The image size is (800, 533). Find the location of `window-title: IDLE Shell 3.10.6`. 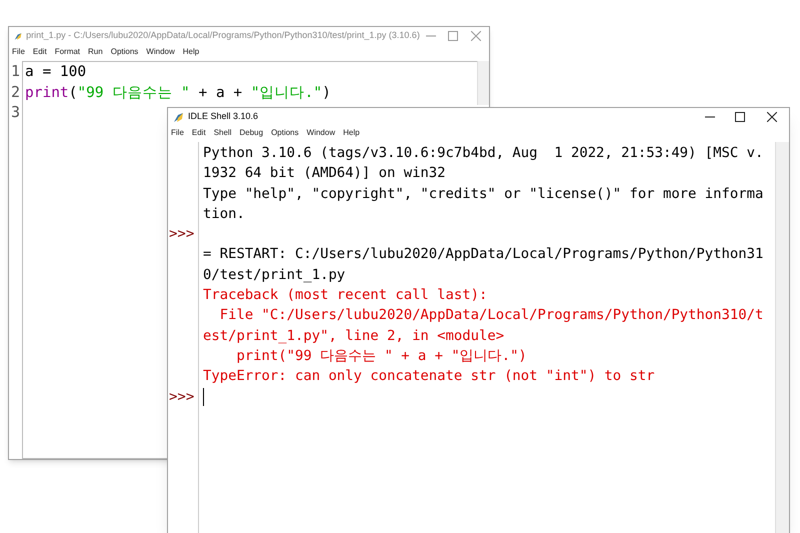

window-title: IDLE Shell 3.10.6 is located at coordinates (223, 117).